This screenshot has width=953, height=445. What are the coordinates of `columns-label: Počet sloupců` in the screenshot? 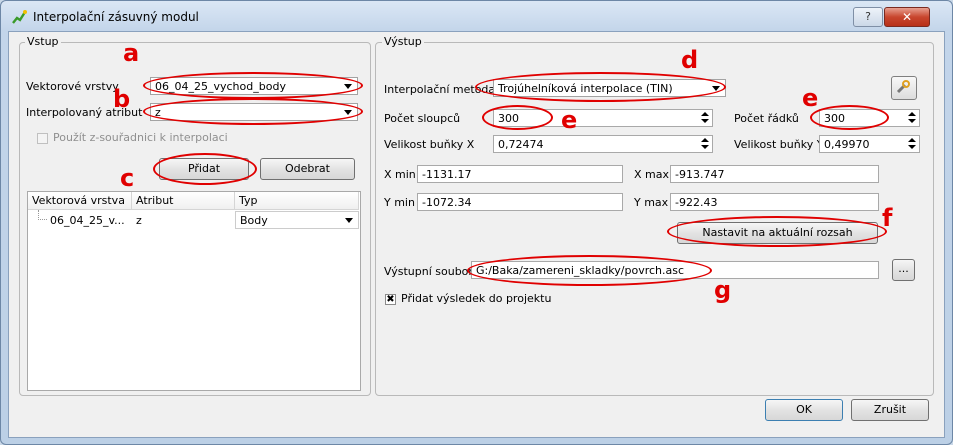 It's located at (422, 118).